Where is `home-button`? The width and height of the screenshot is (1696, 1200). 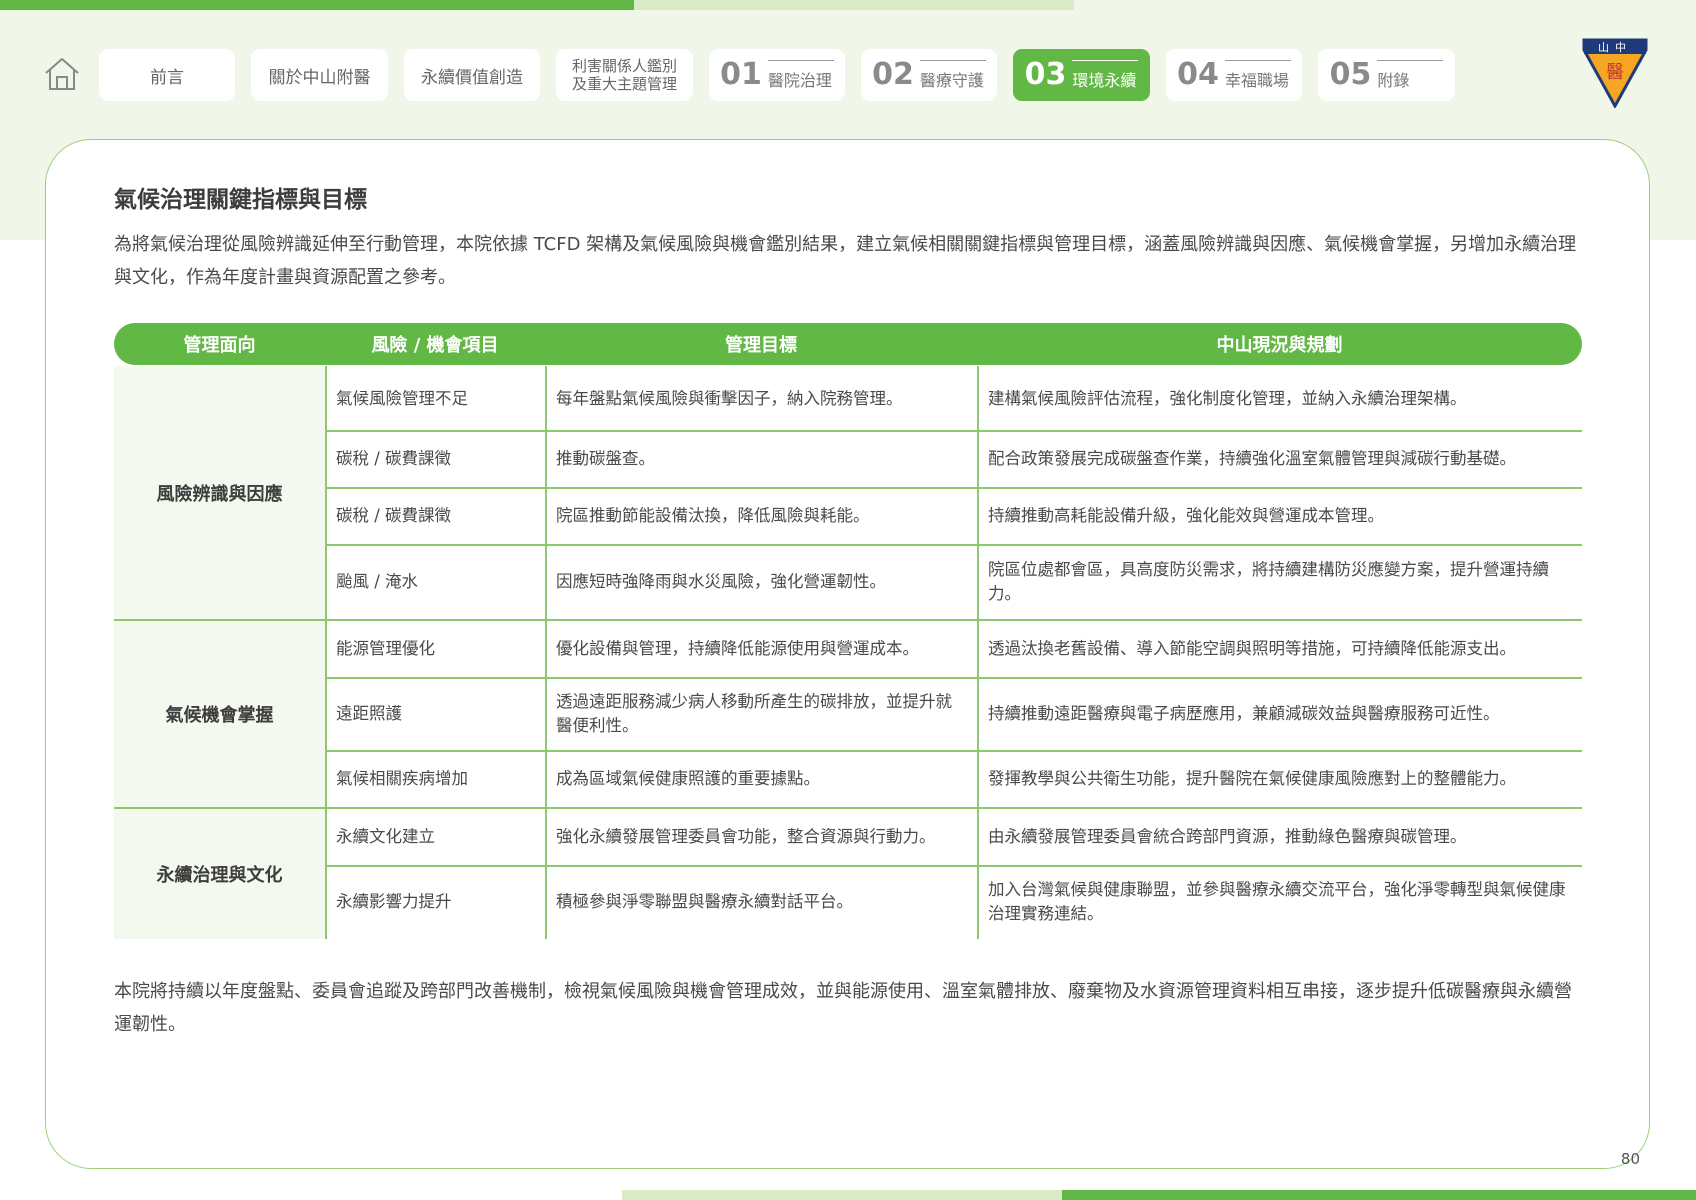 home-button is located at coordinates (62, 74).